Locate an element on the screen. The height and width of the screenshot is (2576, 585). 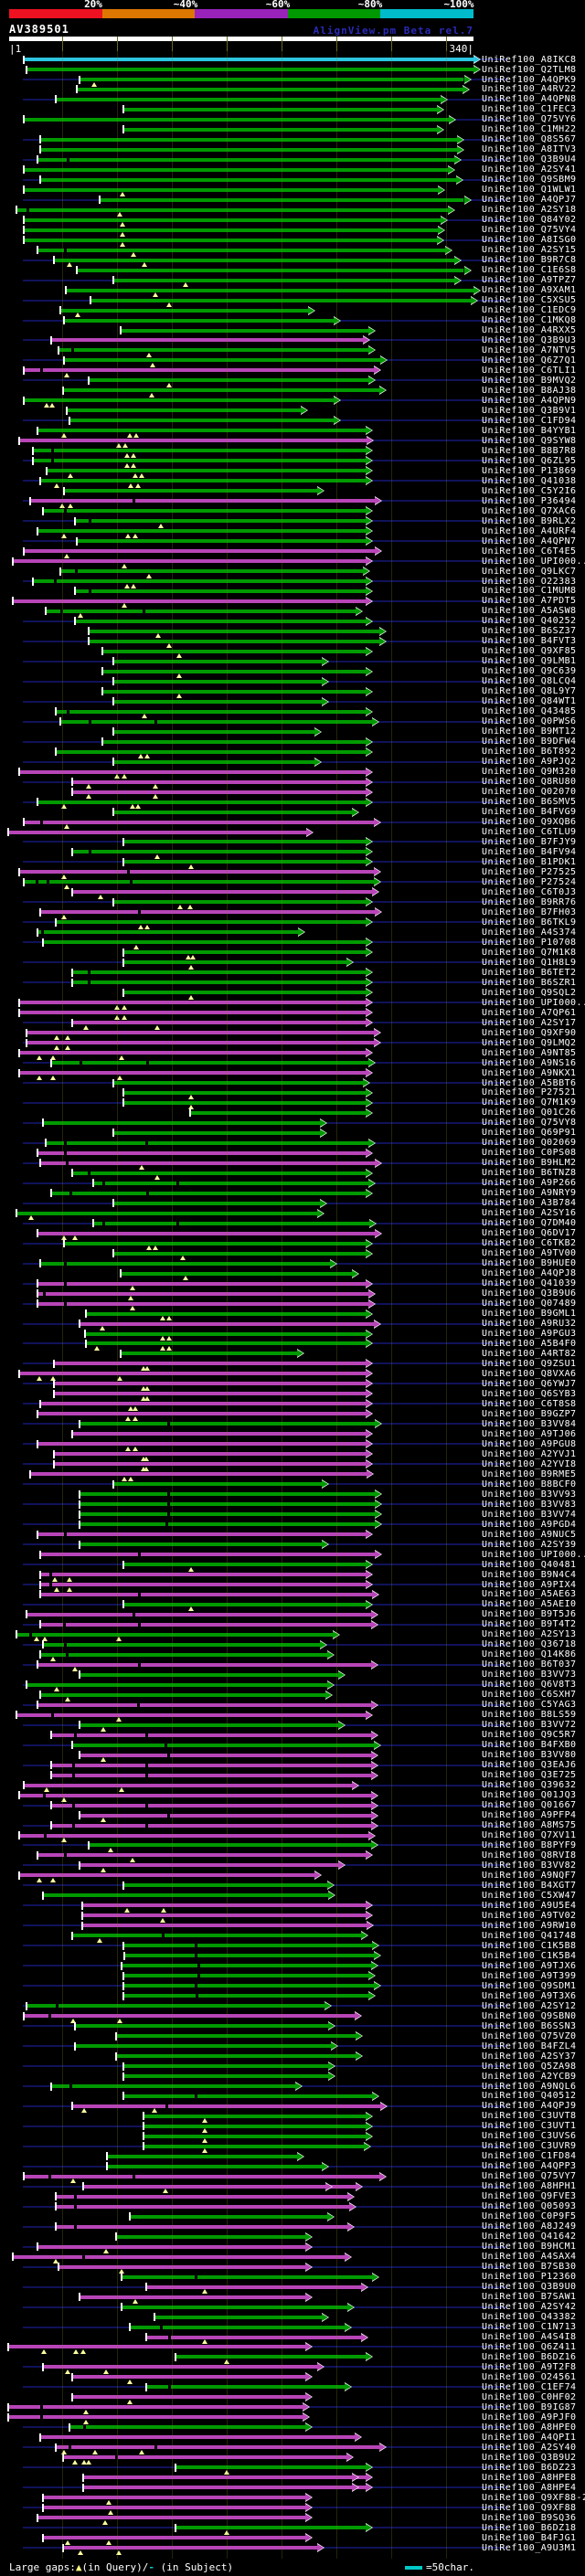
hit-label: UniRef100_A9NUC5 is located at coordinates (530, 1535).